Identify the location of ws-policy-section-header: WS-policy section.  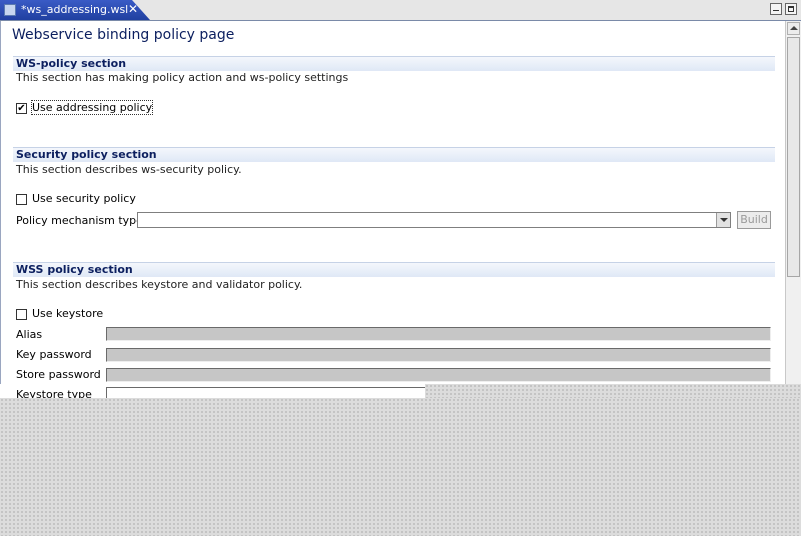
(394, 63).